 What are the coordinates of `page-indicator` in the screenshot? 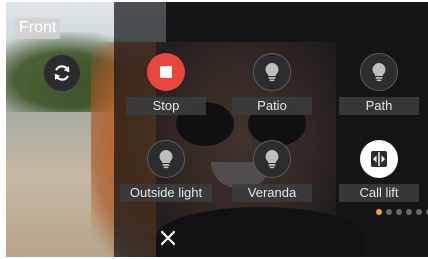 It's located at (402, 212).